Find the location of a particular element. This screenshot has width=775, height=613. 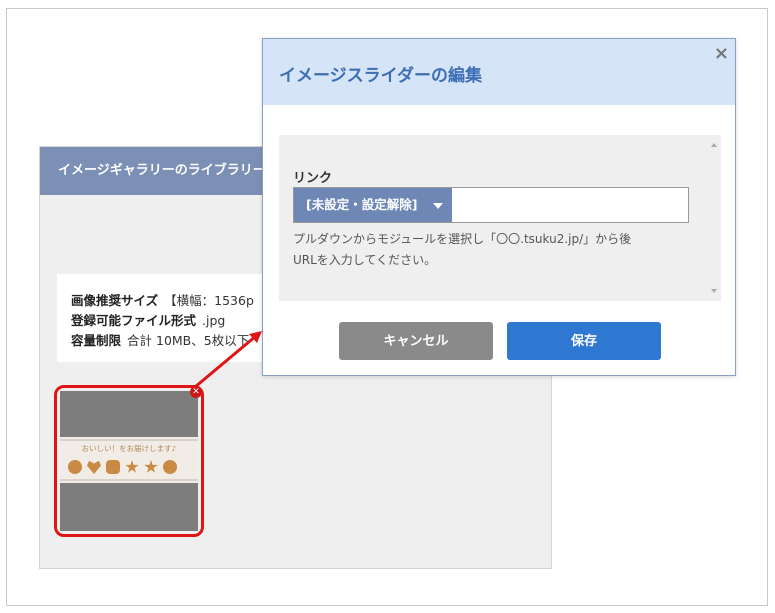

thumbnail-caption: おいしい！をお届けします♪ is located at coordinates (129, 448).